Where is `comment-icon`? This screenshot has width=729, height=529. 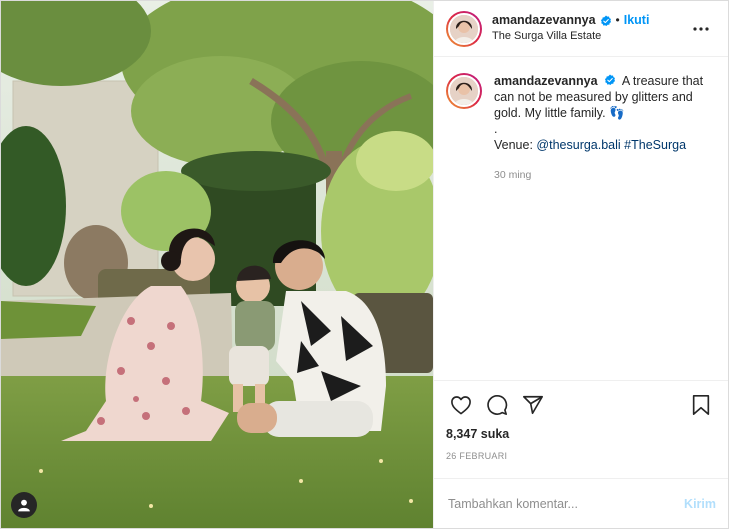 comment-icon is located at coordinates (497, 404).